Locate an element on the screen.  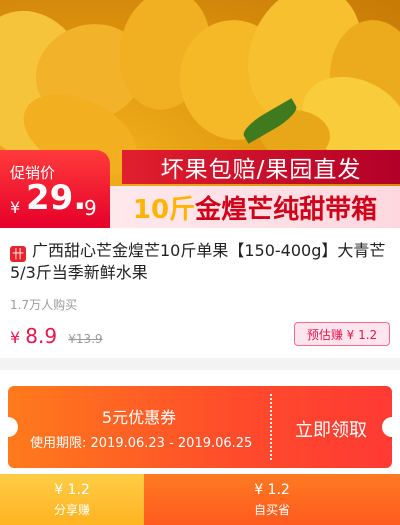
share-earn-amount: ¥ 1.2 is located at coordinates (72, 490).